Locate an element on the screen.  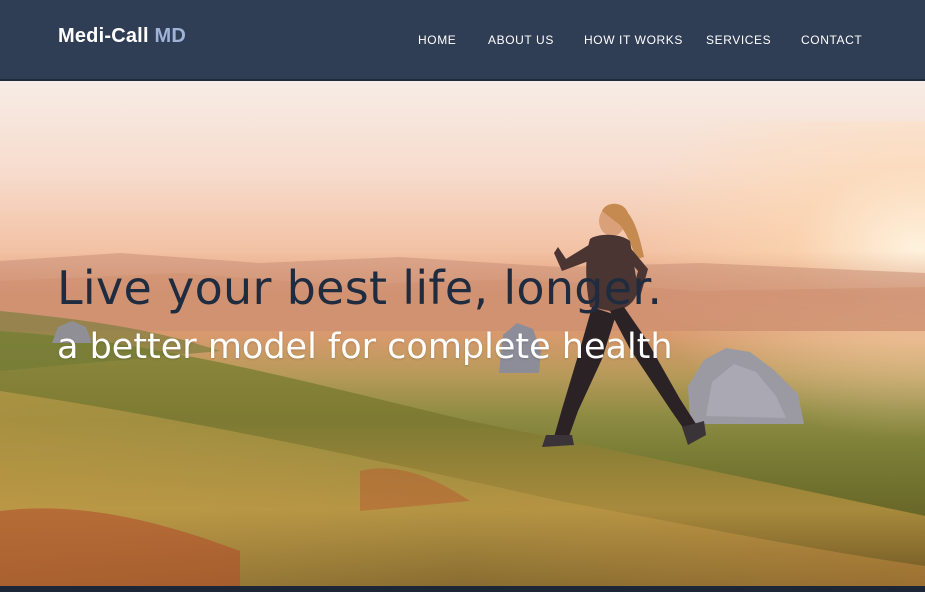
bottom-strip is located at coordinates (462, 589).